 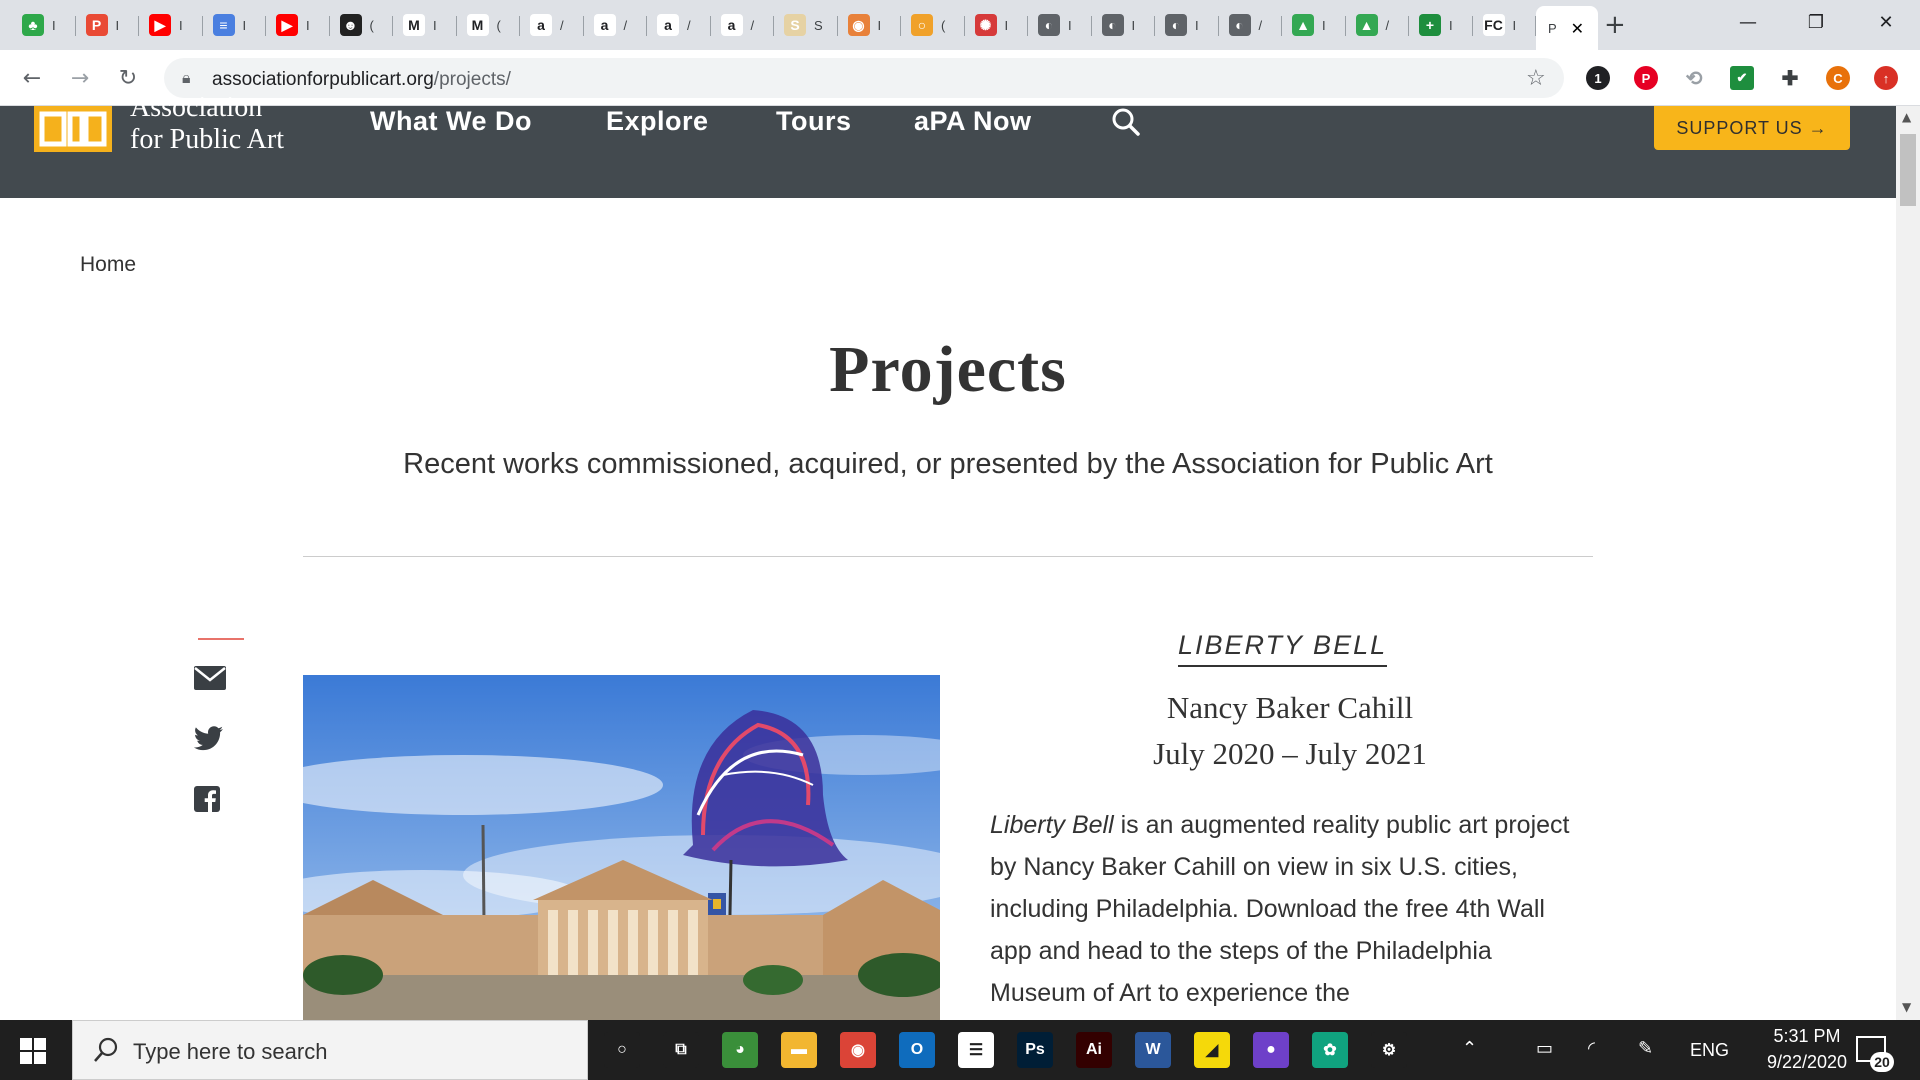 I want to click on apa-logo, so click(x=73, y=129).